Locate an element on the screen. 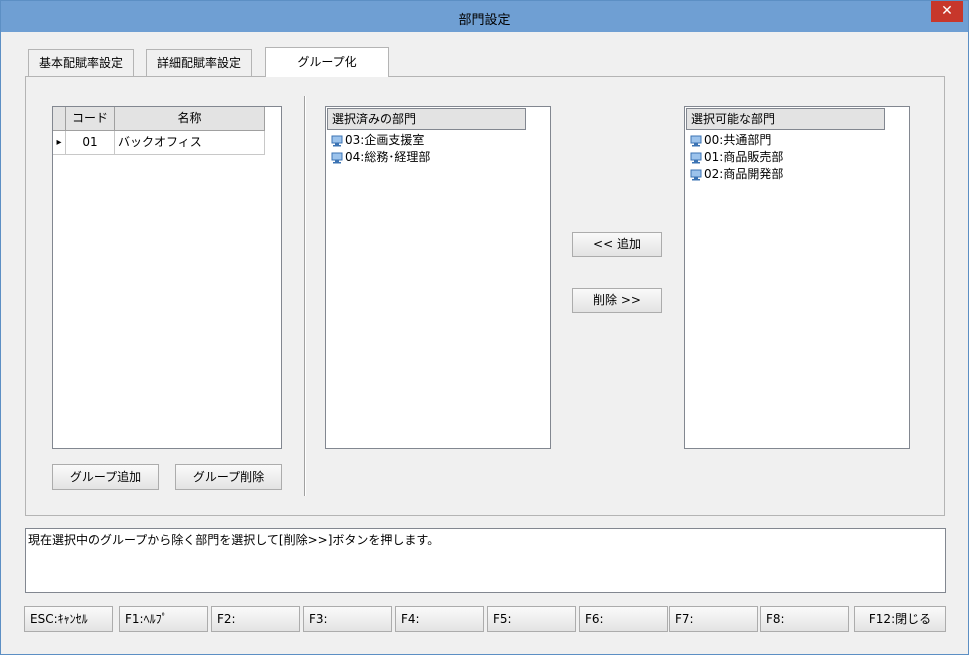 The image size is (969, 655). list-item: 02:商品開発部 is located at coordinates (736, 174).